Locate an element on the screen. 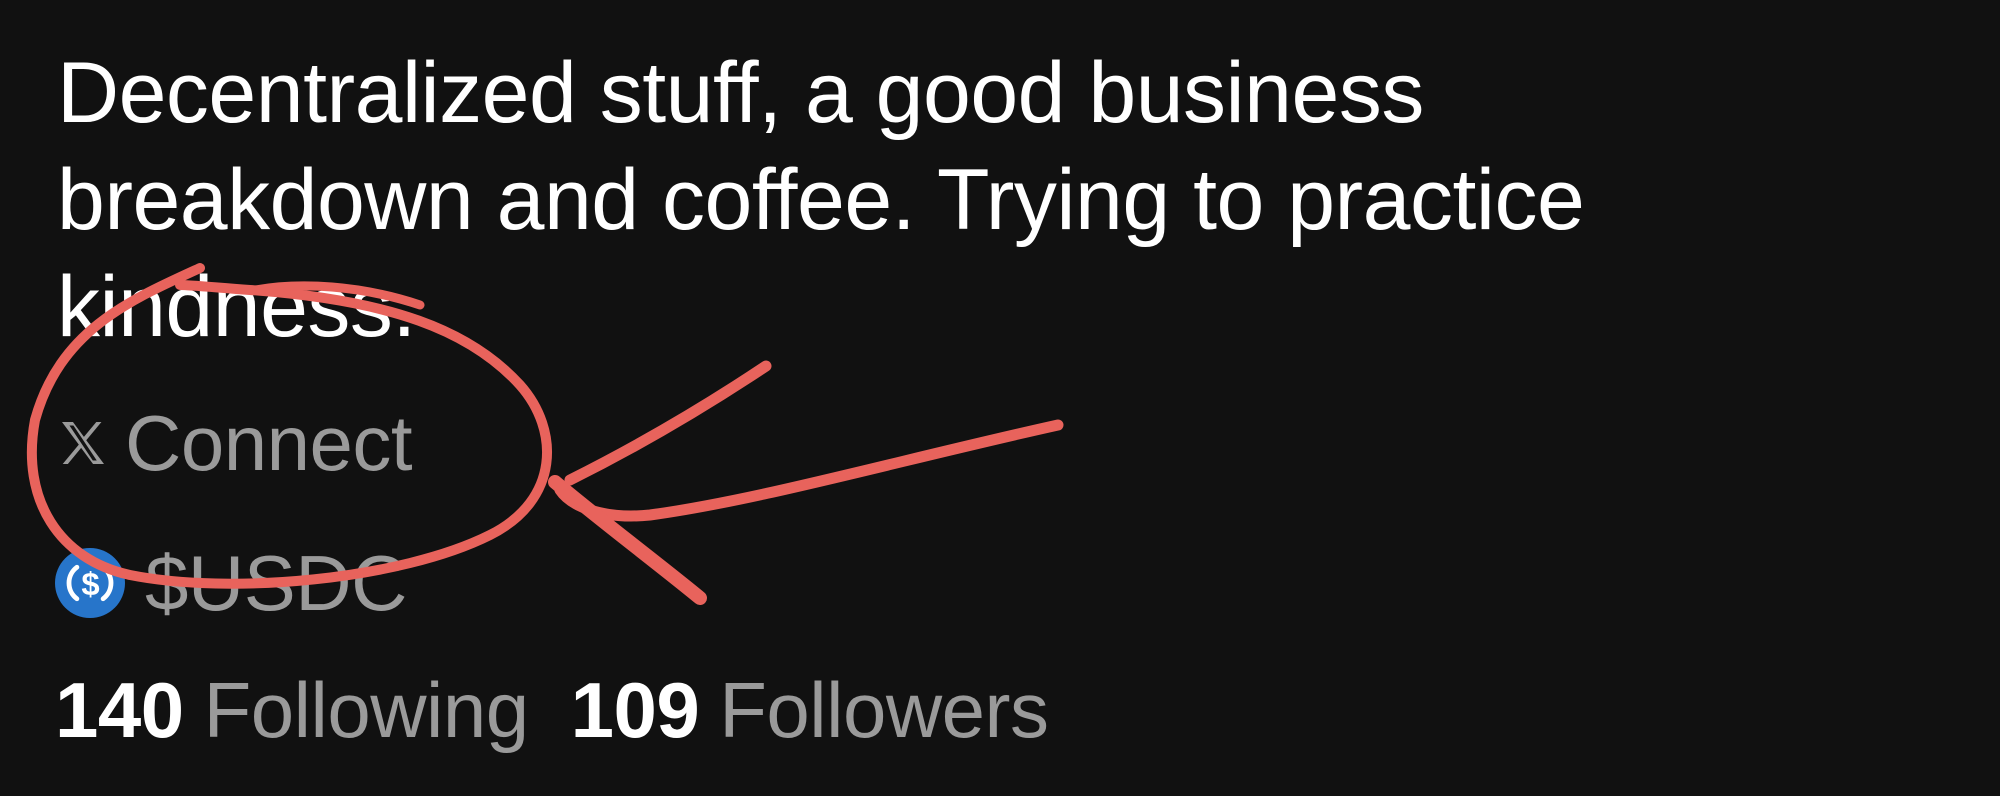 The image size is (2000, 796). token-link: $ $USDC is located at coordinates (231, 583).